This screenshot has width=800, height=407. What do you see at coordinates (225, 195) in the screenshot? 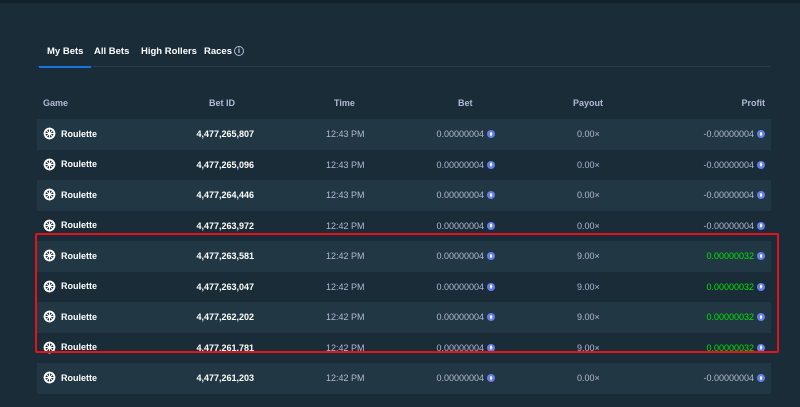
I see `bet-id: 4,477,264,446` at bounding box center [225, 195].